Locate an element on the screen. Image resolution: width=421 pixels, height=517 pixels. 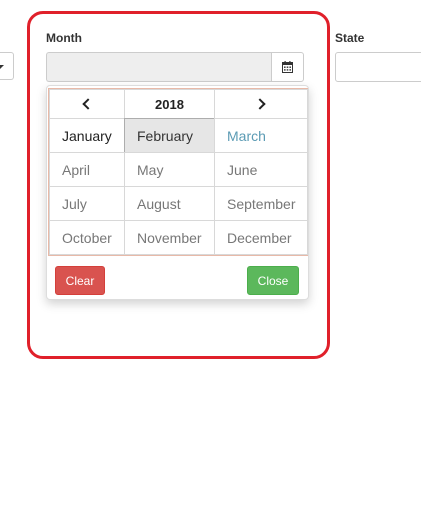
state-label: State is located at coordinates (350, 38).